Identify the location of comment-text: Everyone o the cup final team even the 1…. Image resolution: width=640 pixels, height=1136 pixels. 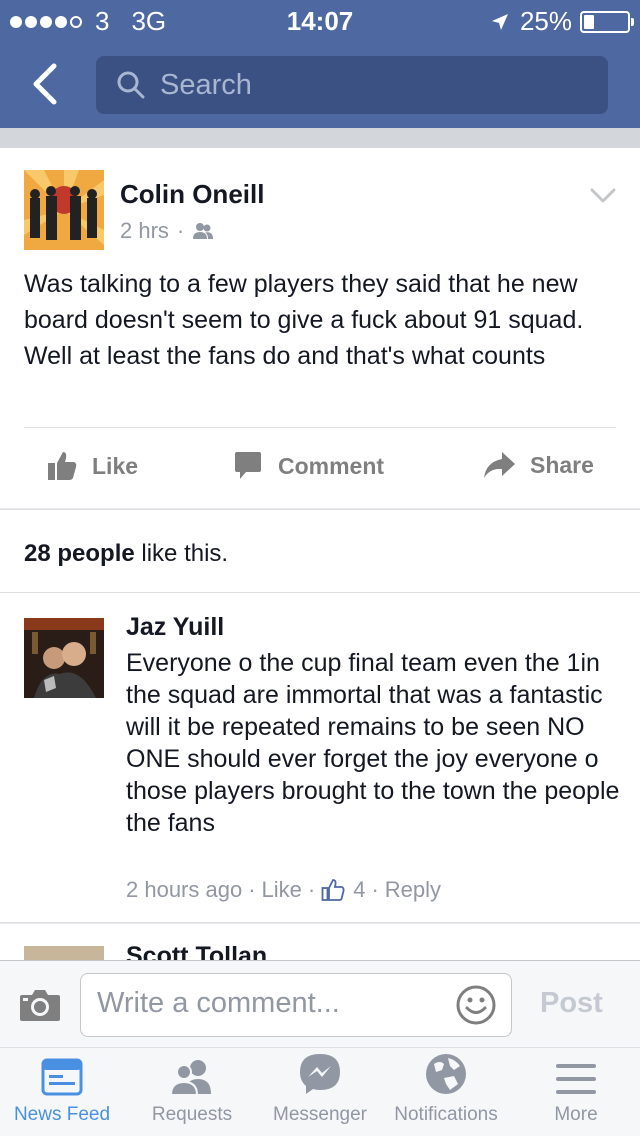
(373, 743).